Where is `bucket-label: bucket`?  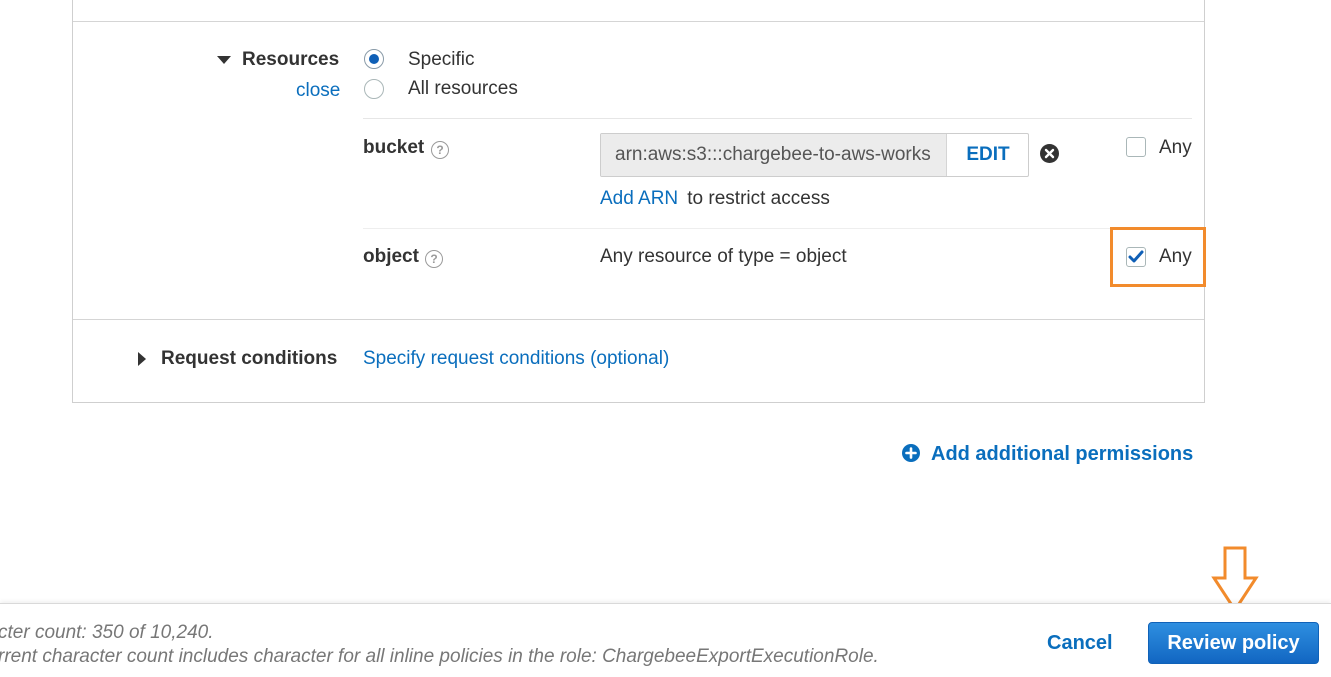 bucket-label: bucket is located at coordinates (394, 147).